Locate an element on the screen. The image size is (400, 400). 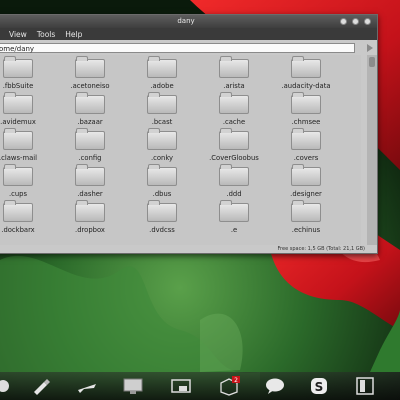
file-name: .arista is located at coordinates (234, 86).